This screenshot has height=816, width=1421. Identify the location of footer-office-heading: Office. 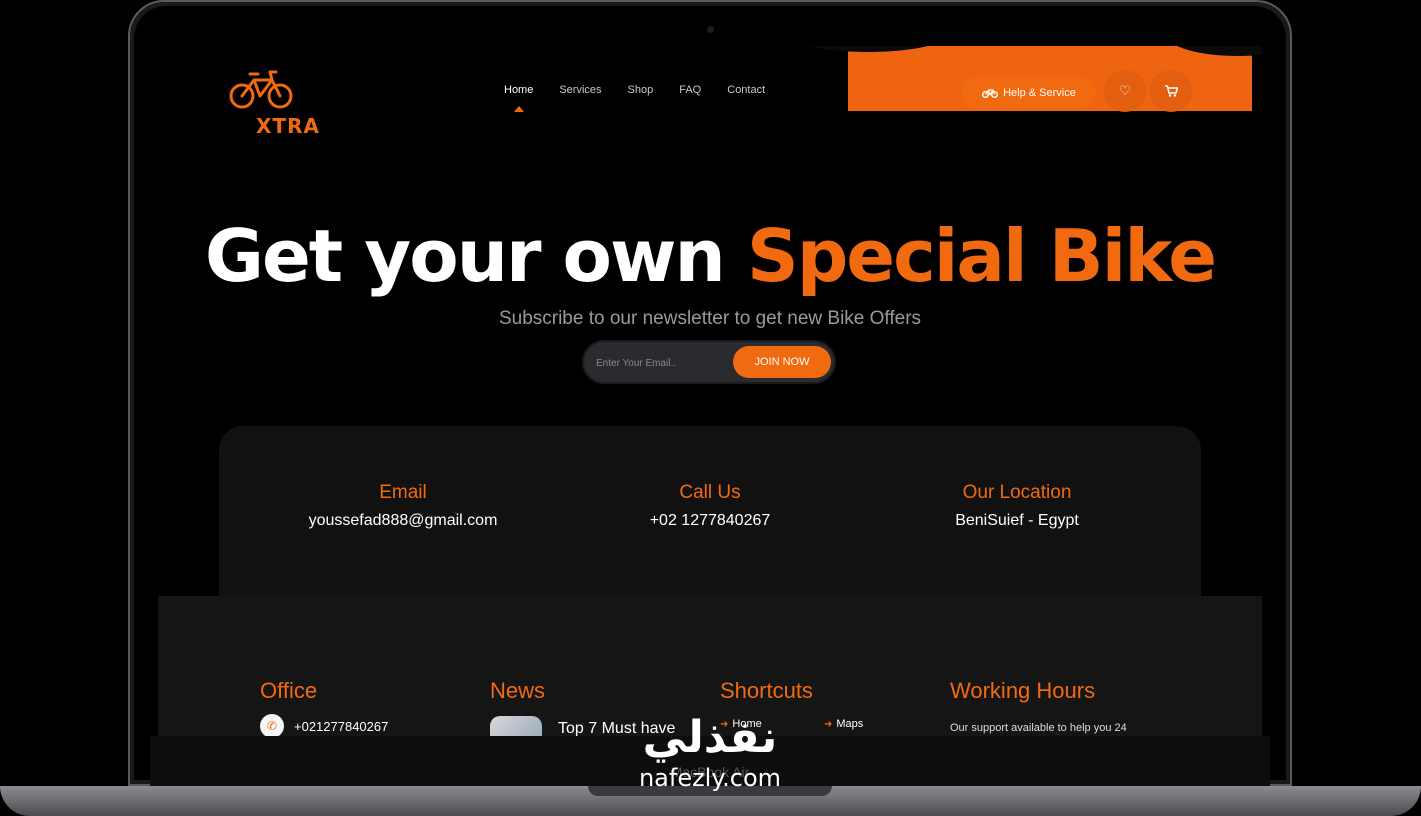
(289, 690).